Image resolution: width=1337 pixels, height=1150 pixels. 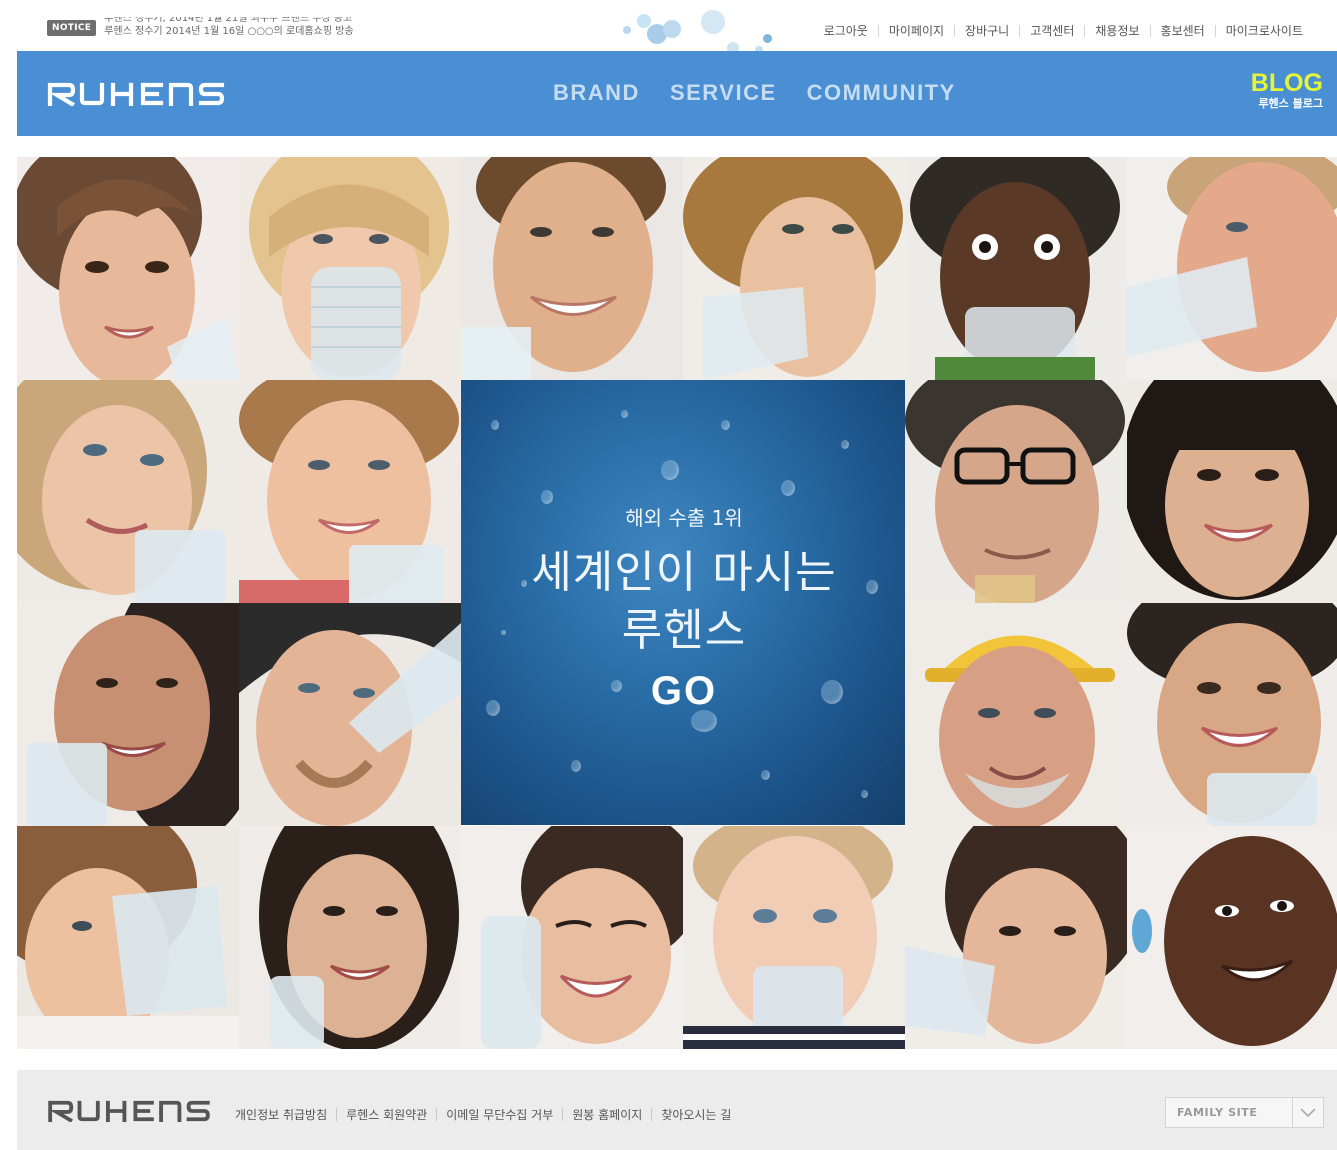 I want to click on microsite-link: 마이크로사이트, so click(x=1264, y=30).